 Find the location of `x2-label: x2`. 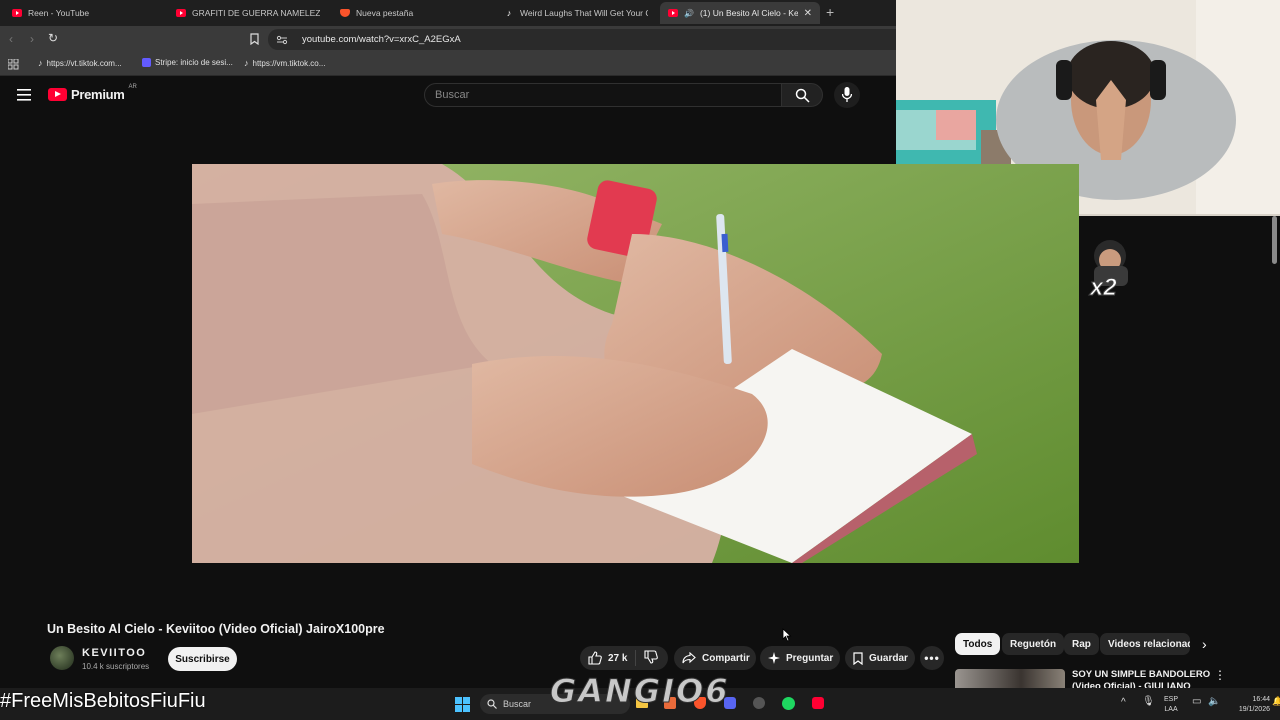

x2-label: x2 is located at coordinates (1104, 288).